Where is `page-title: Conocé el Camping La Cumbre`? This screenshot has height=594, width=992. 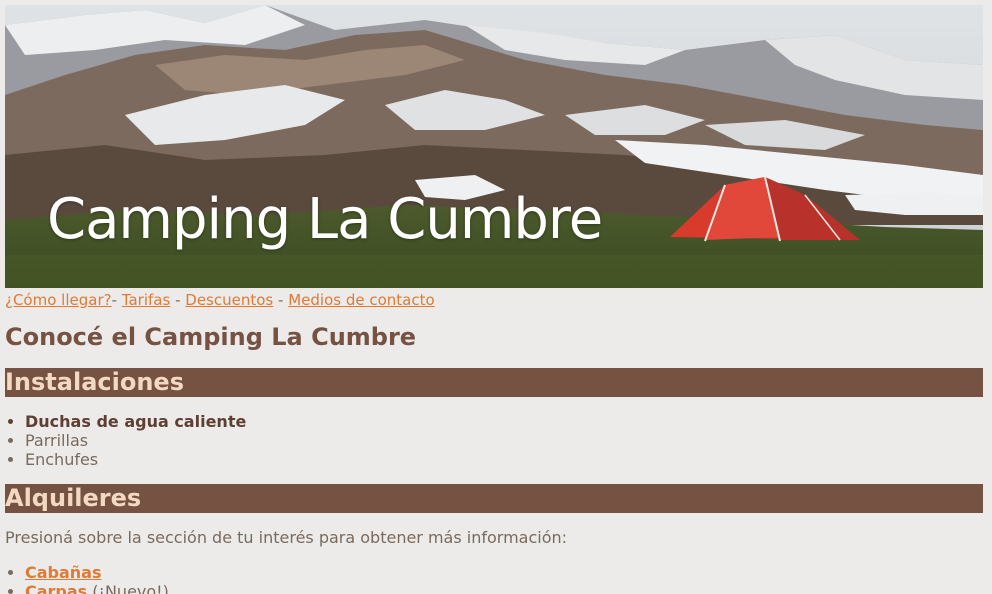
page-title: Conocé el Camping La Cumbre is located at coordinates (211, 337).